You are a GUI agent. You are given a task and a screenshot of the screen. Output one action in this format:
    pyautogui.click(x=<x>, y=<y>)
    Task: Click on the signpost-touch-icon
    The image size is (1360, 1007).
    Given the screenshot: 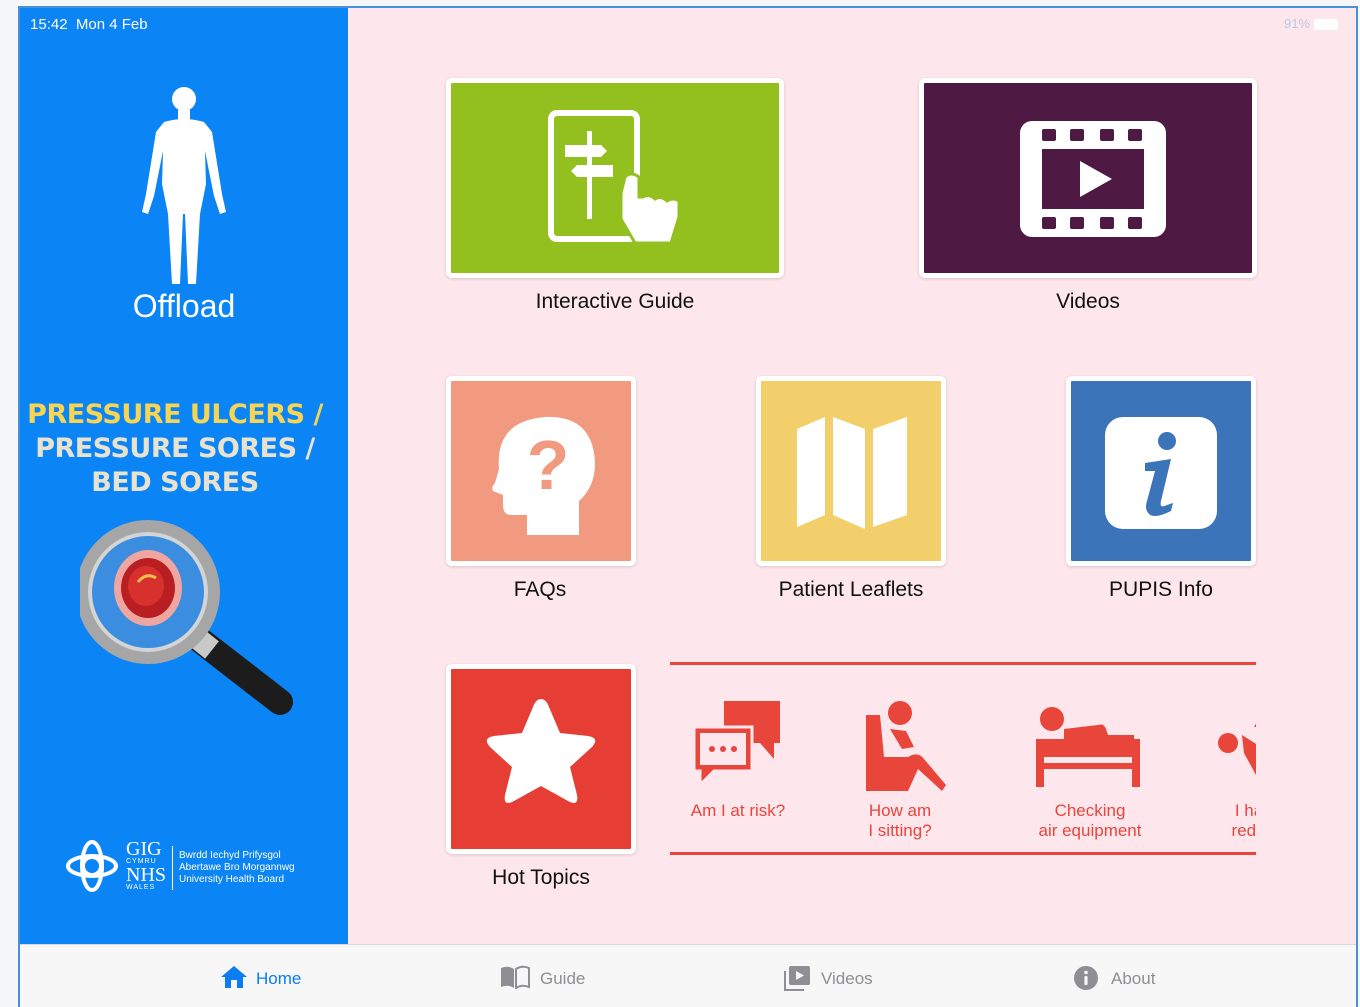 What is the action you would take?
    pyautogui.click(x=614, y=177)
    